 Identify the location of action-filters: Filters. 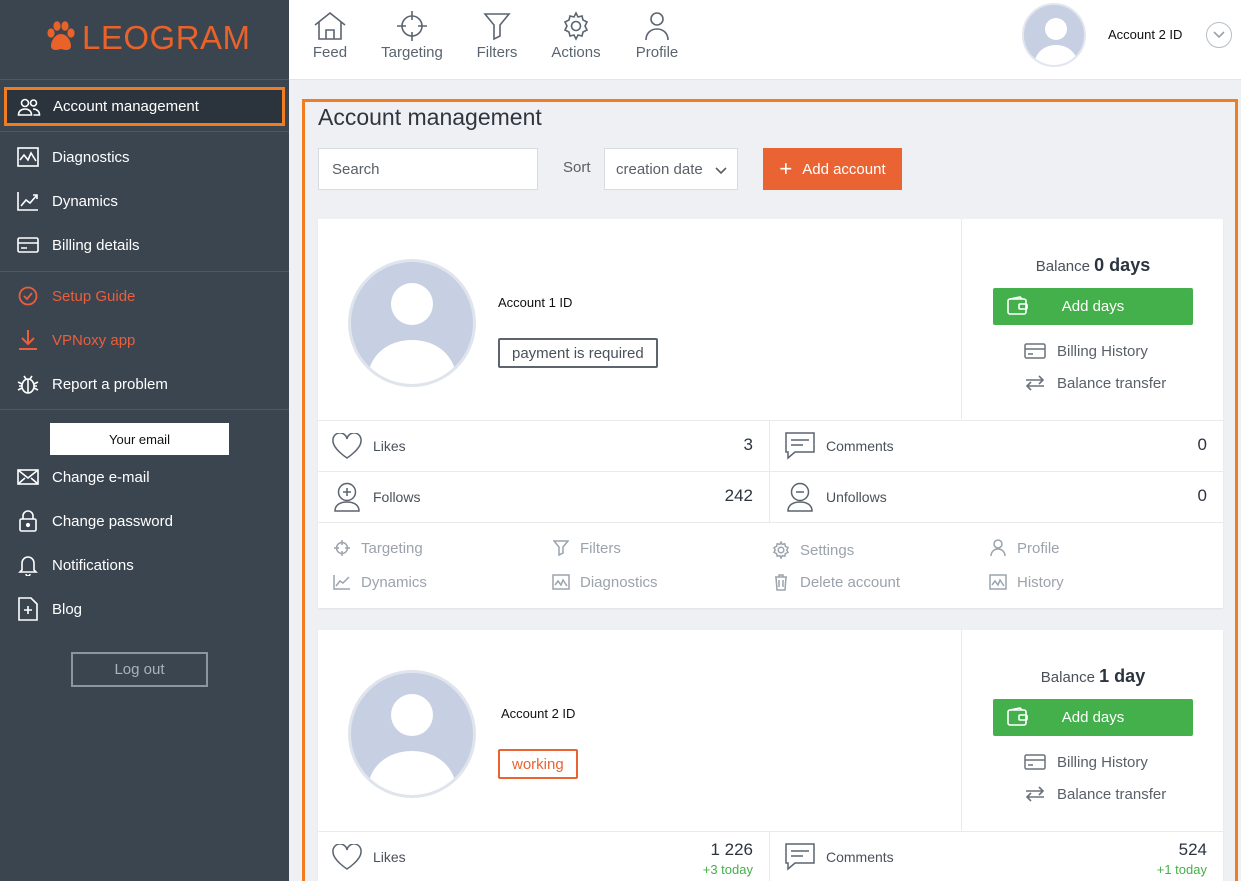
(586, 548).